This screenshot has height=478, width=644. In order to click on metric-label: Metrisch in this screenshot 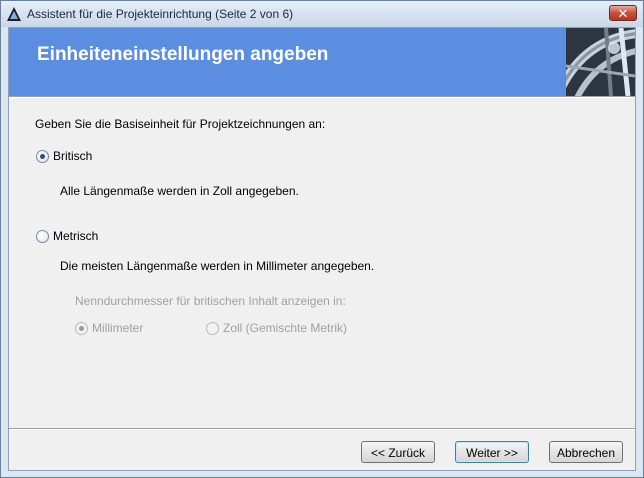, I will do `click(75, 236)`.